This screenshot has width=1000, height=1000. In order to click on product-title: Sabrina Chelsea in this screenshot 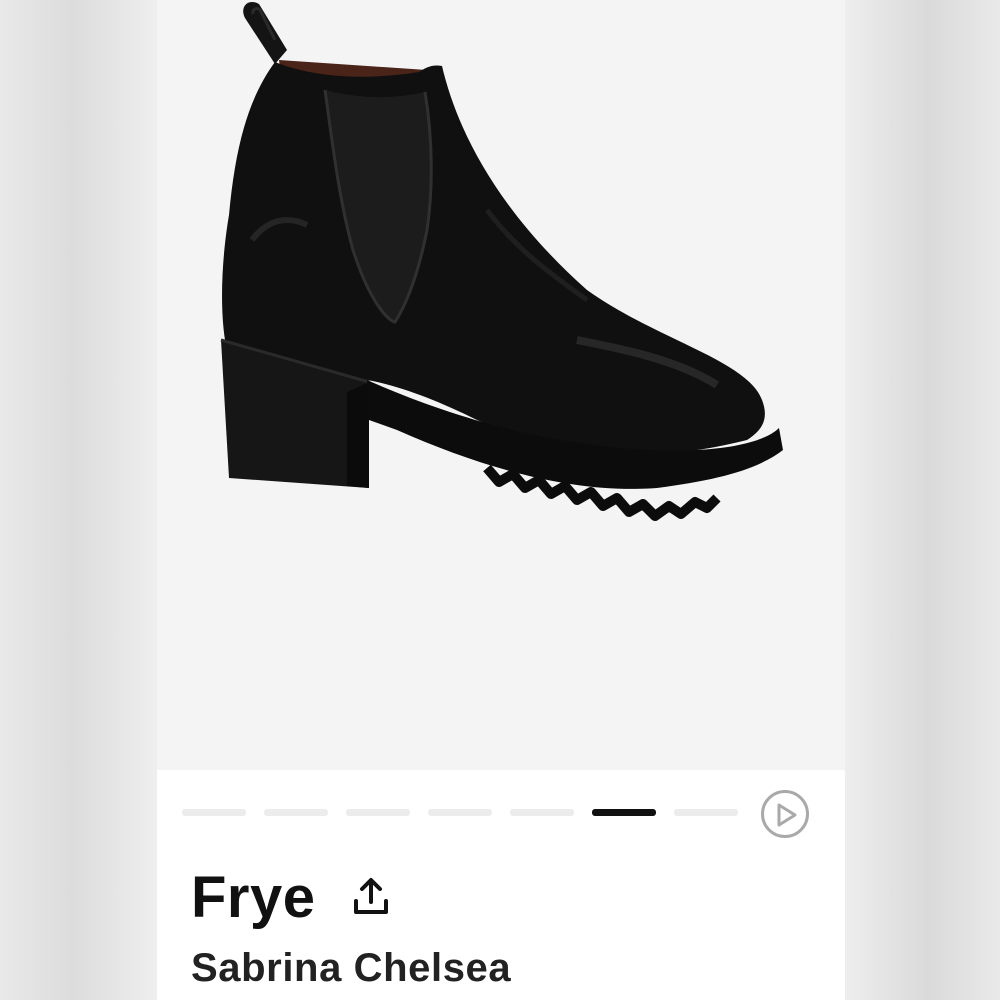, I will do `click(351, 968)`.